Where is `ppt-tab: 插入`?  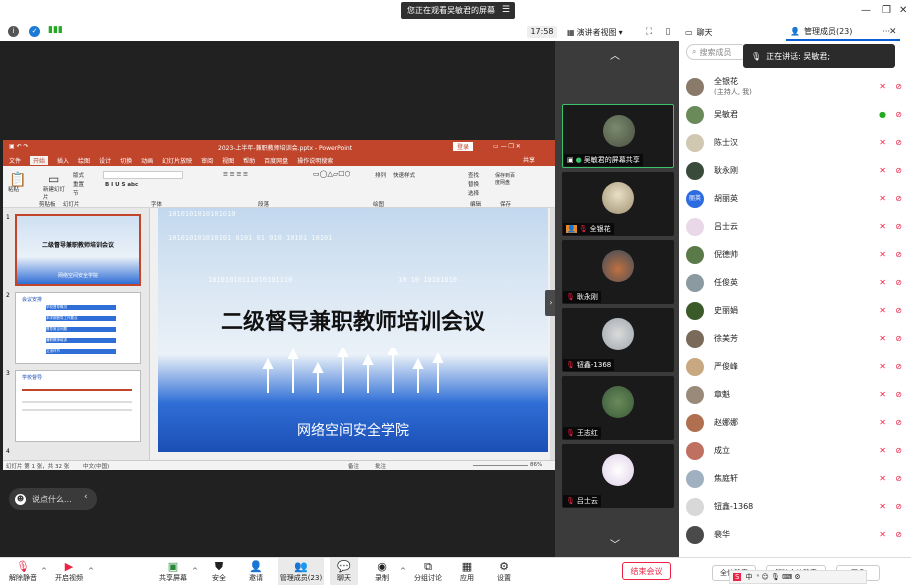 ppt-tab: 插入 is located at coordinates (63, 160).